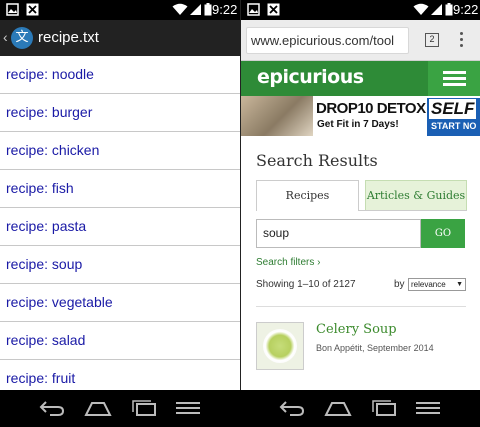 The image size is (480, 427). What do you see at coordinates (310, 77) in the screenshot?
I see `site-logo: epicurious` at bounding box center [310, 77].